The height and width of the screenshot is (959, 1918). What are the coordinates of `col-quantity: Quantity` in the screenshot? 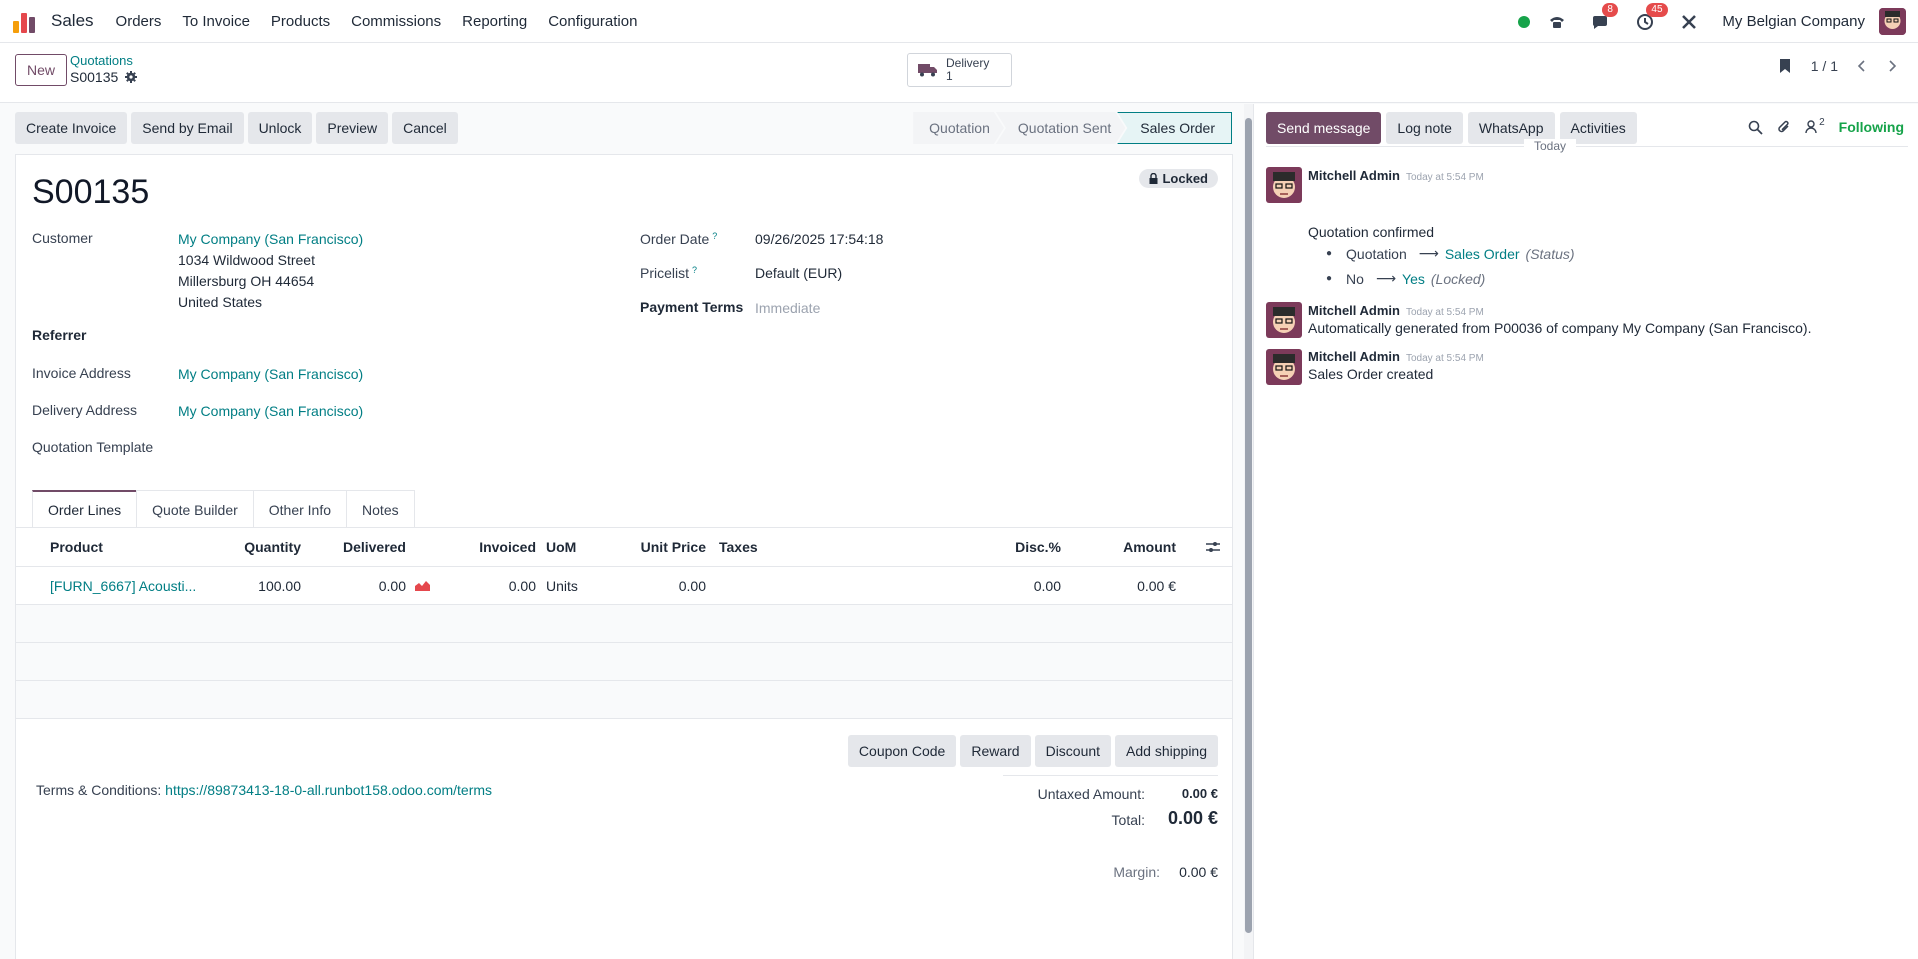 It's located at (251, 547).